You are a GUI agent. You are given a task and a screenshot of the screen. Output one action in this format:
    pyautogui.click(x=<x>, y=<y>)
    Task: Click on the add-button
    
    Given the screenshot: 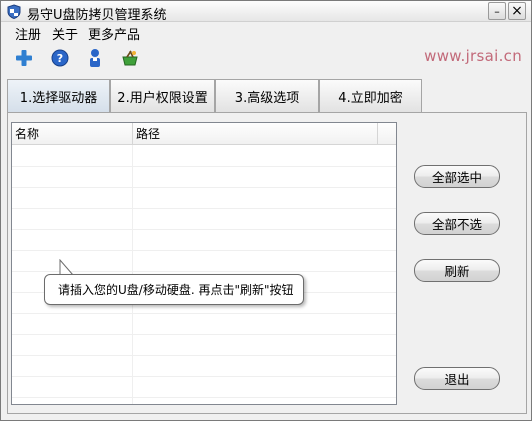 What is the action you would take?
    pyautogui.click(x=24, y=58)
    